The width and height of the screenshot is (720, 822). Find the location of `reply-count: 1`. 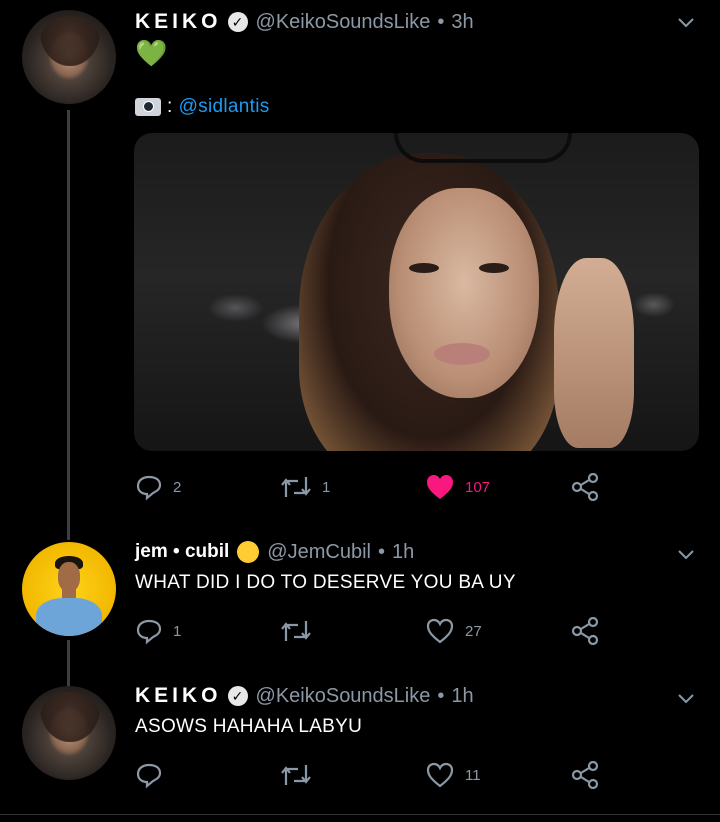

reply-count: 1 is located at coordinates (177, 631).